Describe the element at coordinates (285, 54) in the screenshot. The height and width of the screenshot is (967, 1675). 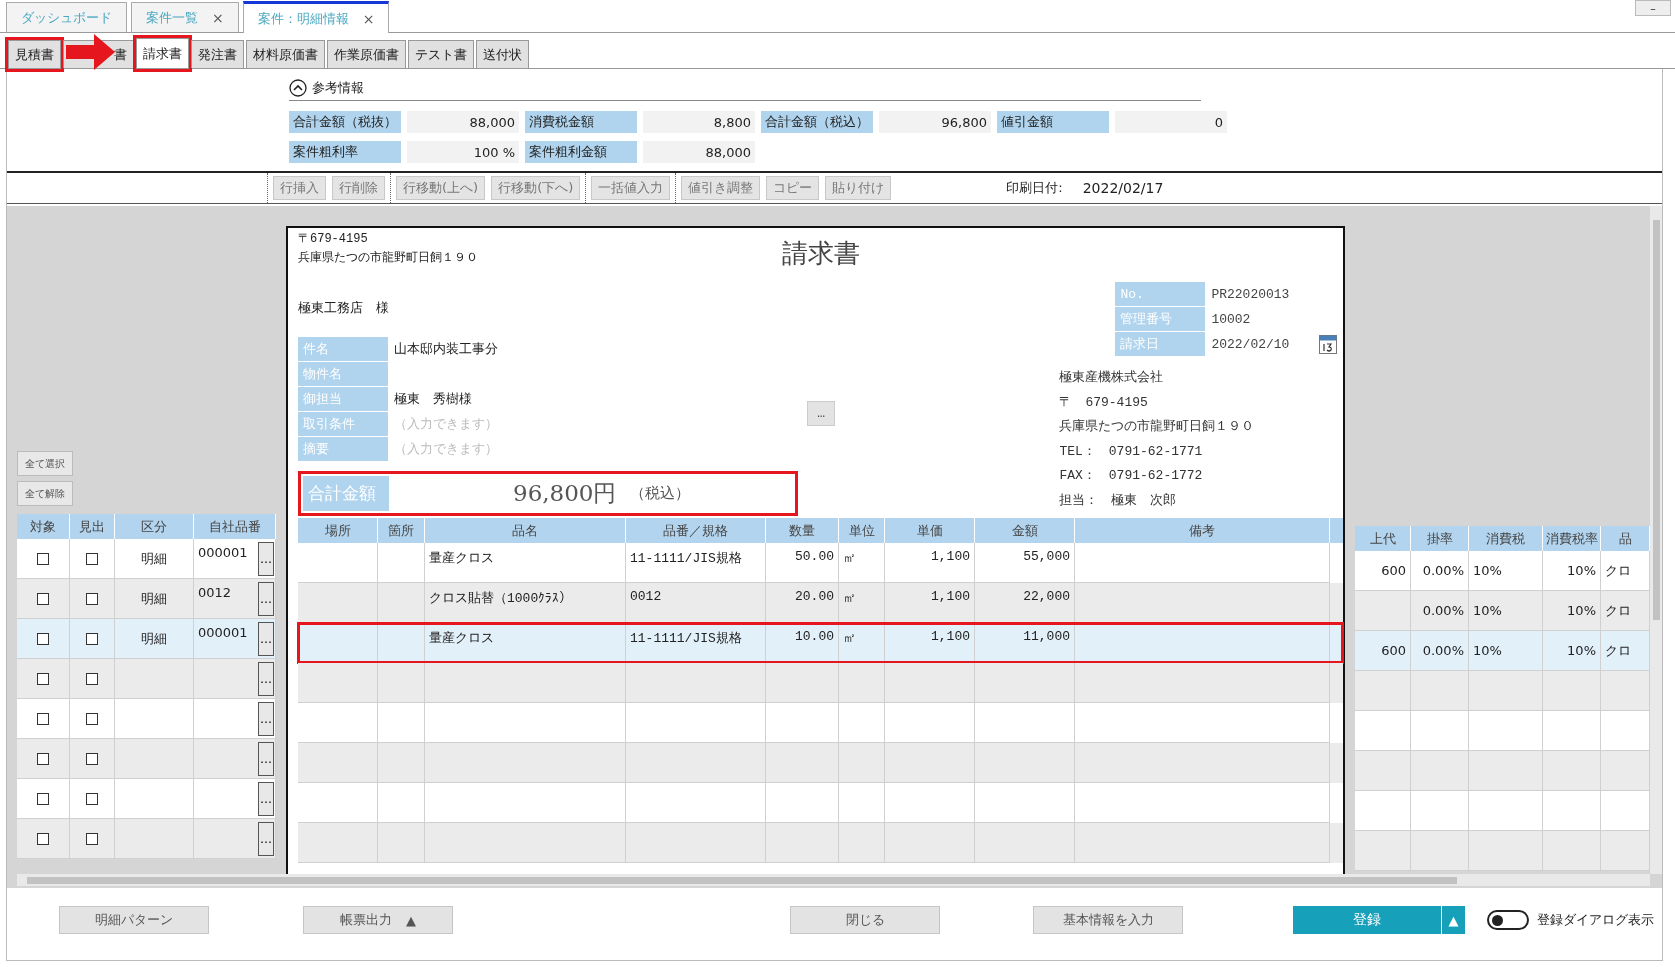
I see `document-tab: 材料原価書` at that location.